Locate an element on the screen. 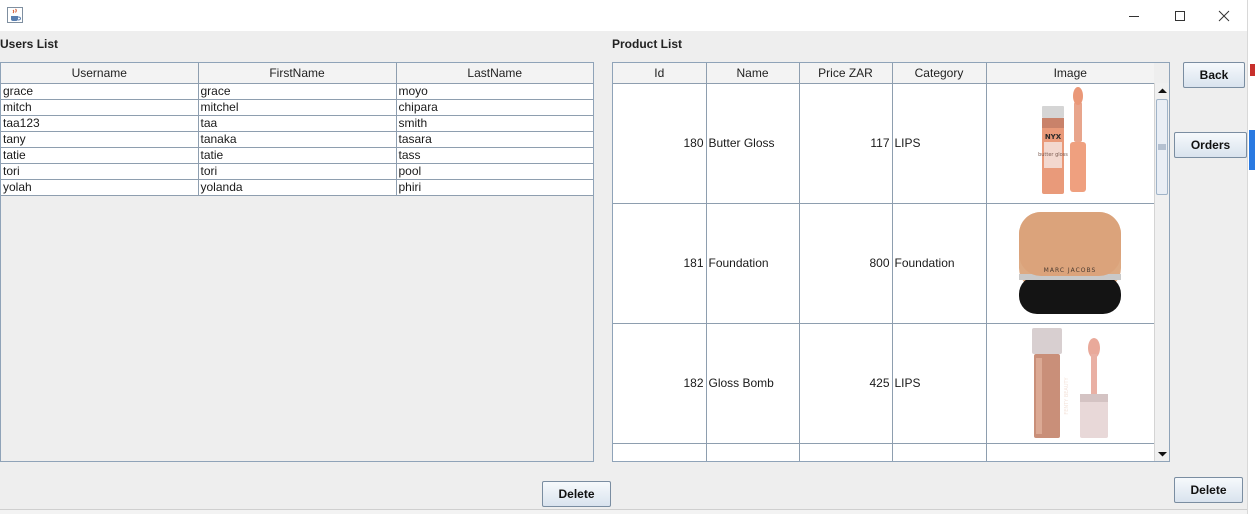 This screenshot has width=1255, height=514. scroll-thumb is located at coordinates (1162, 147).